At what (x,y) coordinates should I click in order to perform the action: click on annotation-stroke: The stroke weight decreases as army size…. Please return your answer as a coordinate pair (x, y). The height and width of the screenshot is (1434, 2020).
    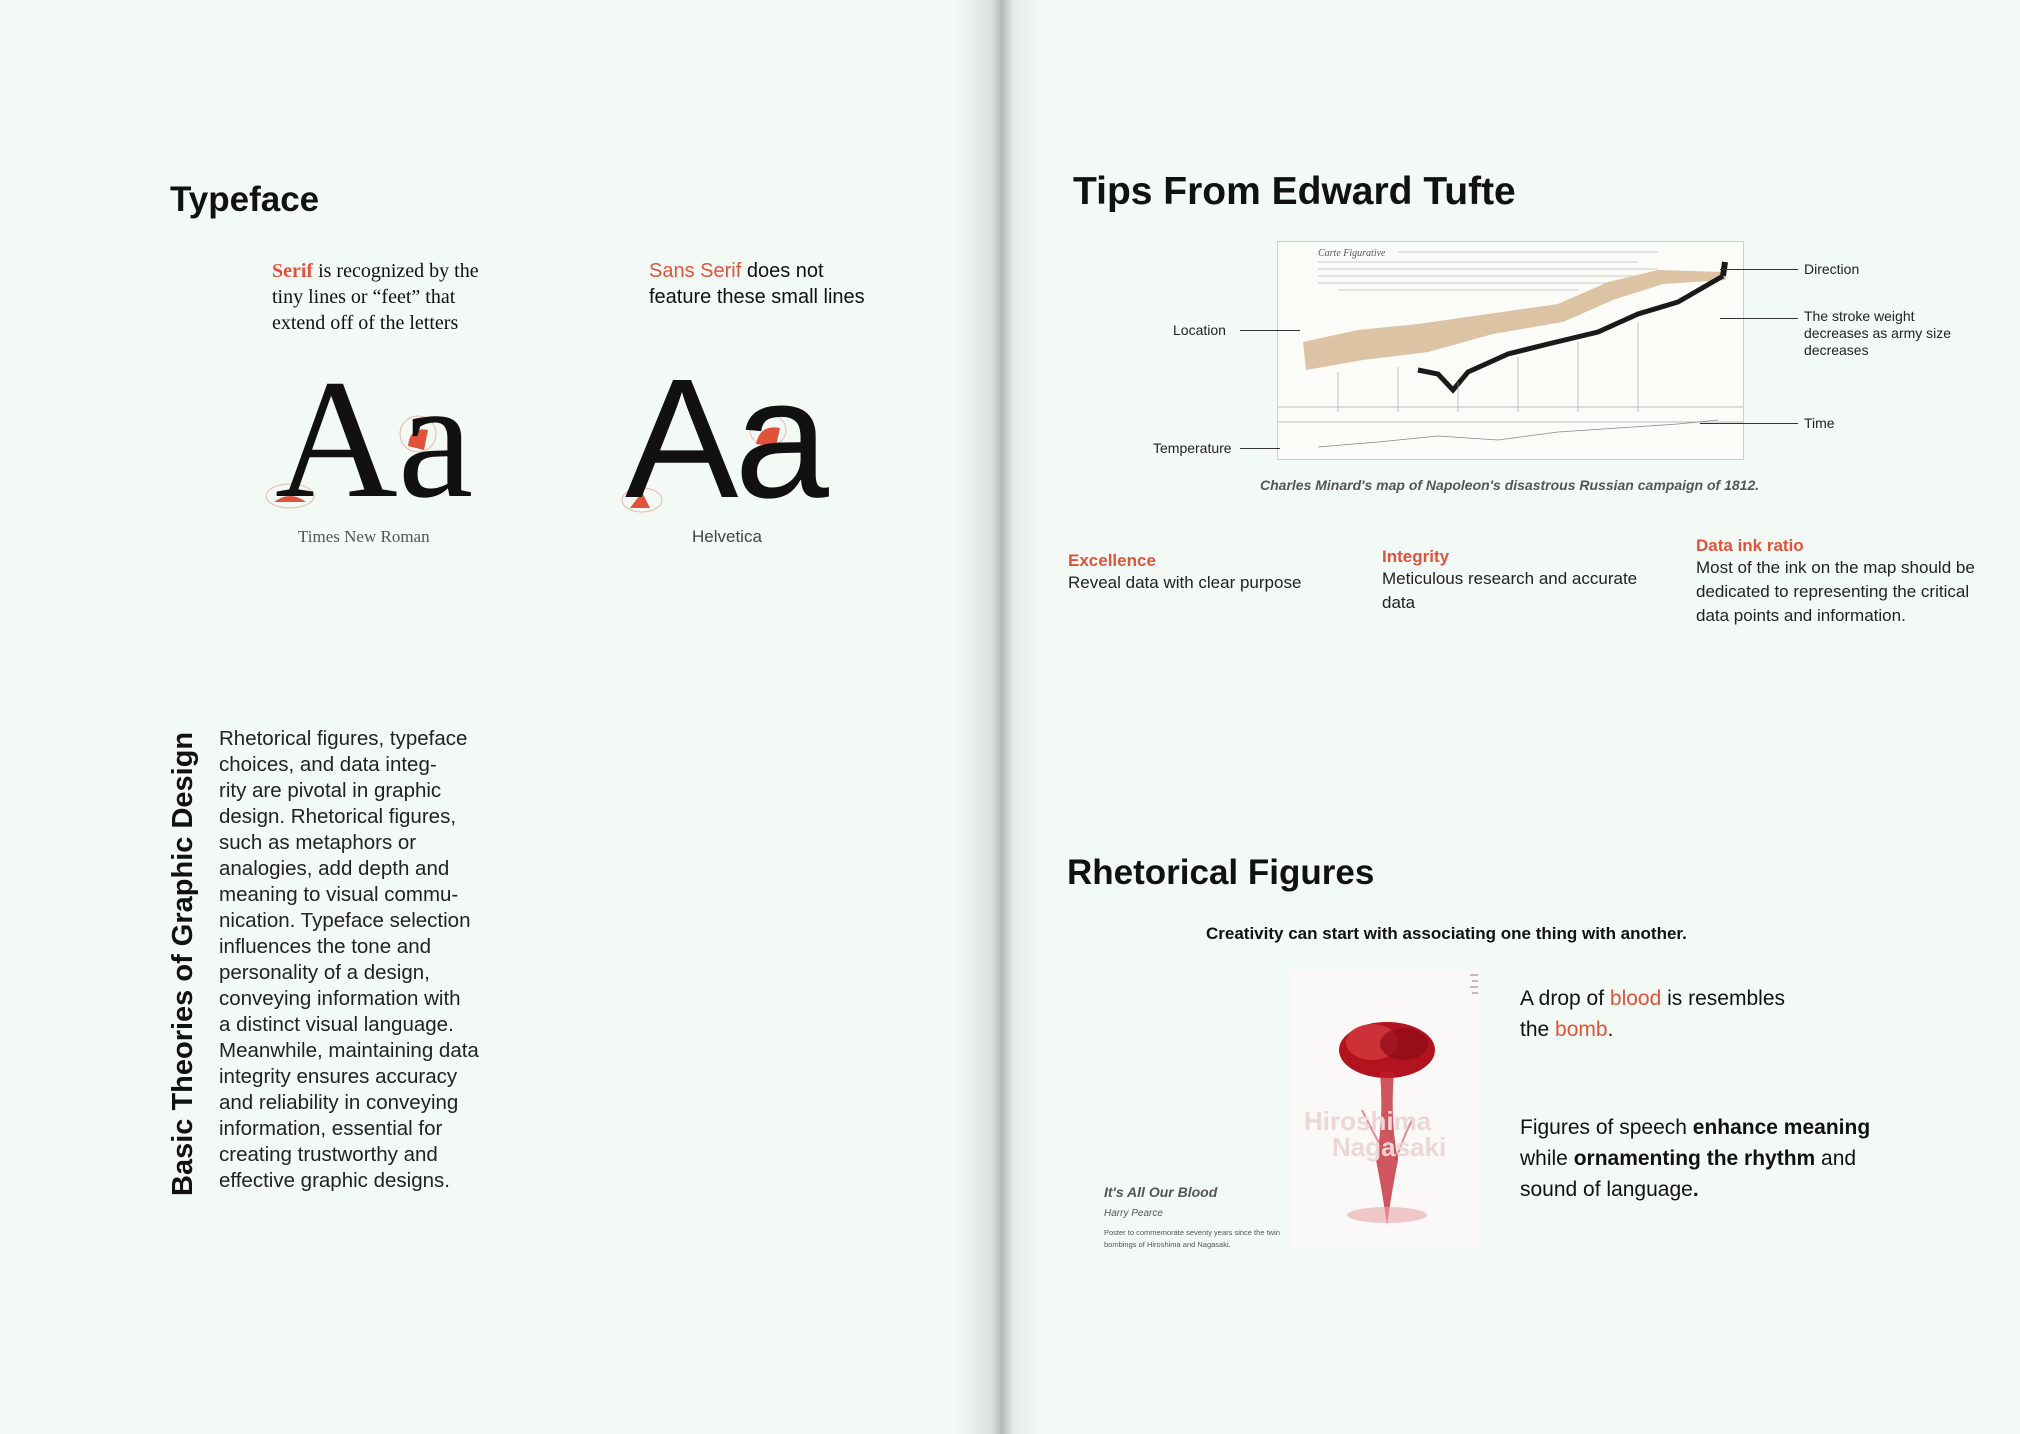
    Looking at the image, I should click on (1877, 333).